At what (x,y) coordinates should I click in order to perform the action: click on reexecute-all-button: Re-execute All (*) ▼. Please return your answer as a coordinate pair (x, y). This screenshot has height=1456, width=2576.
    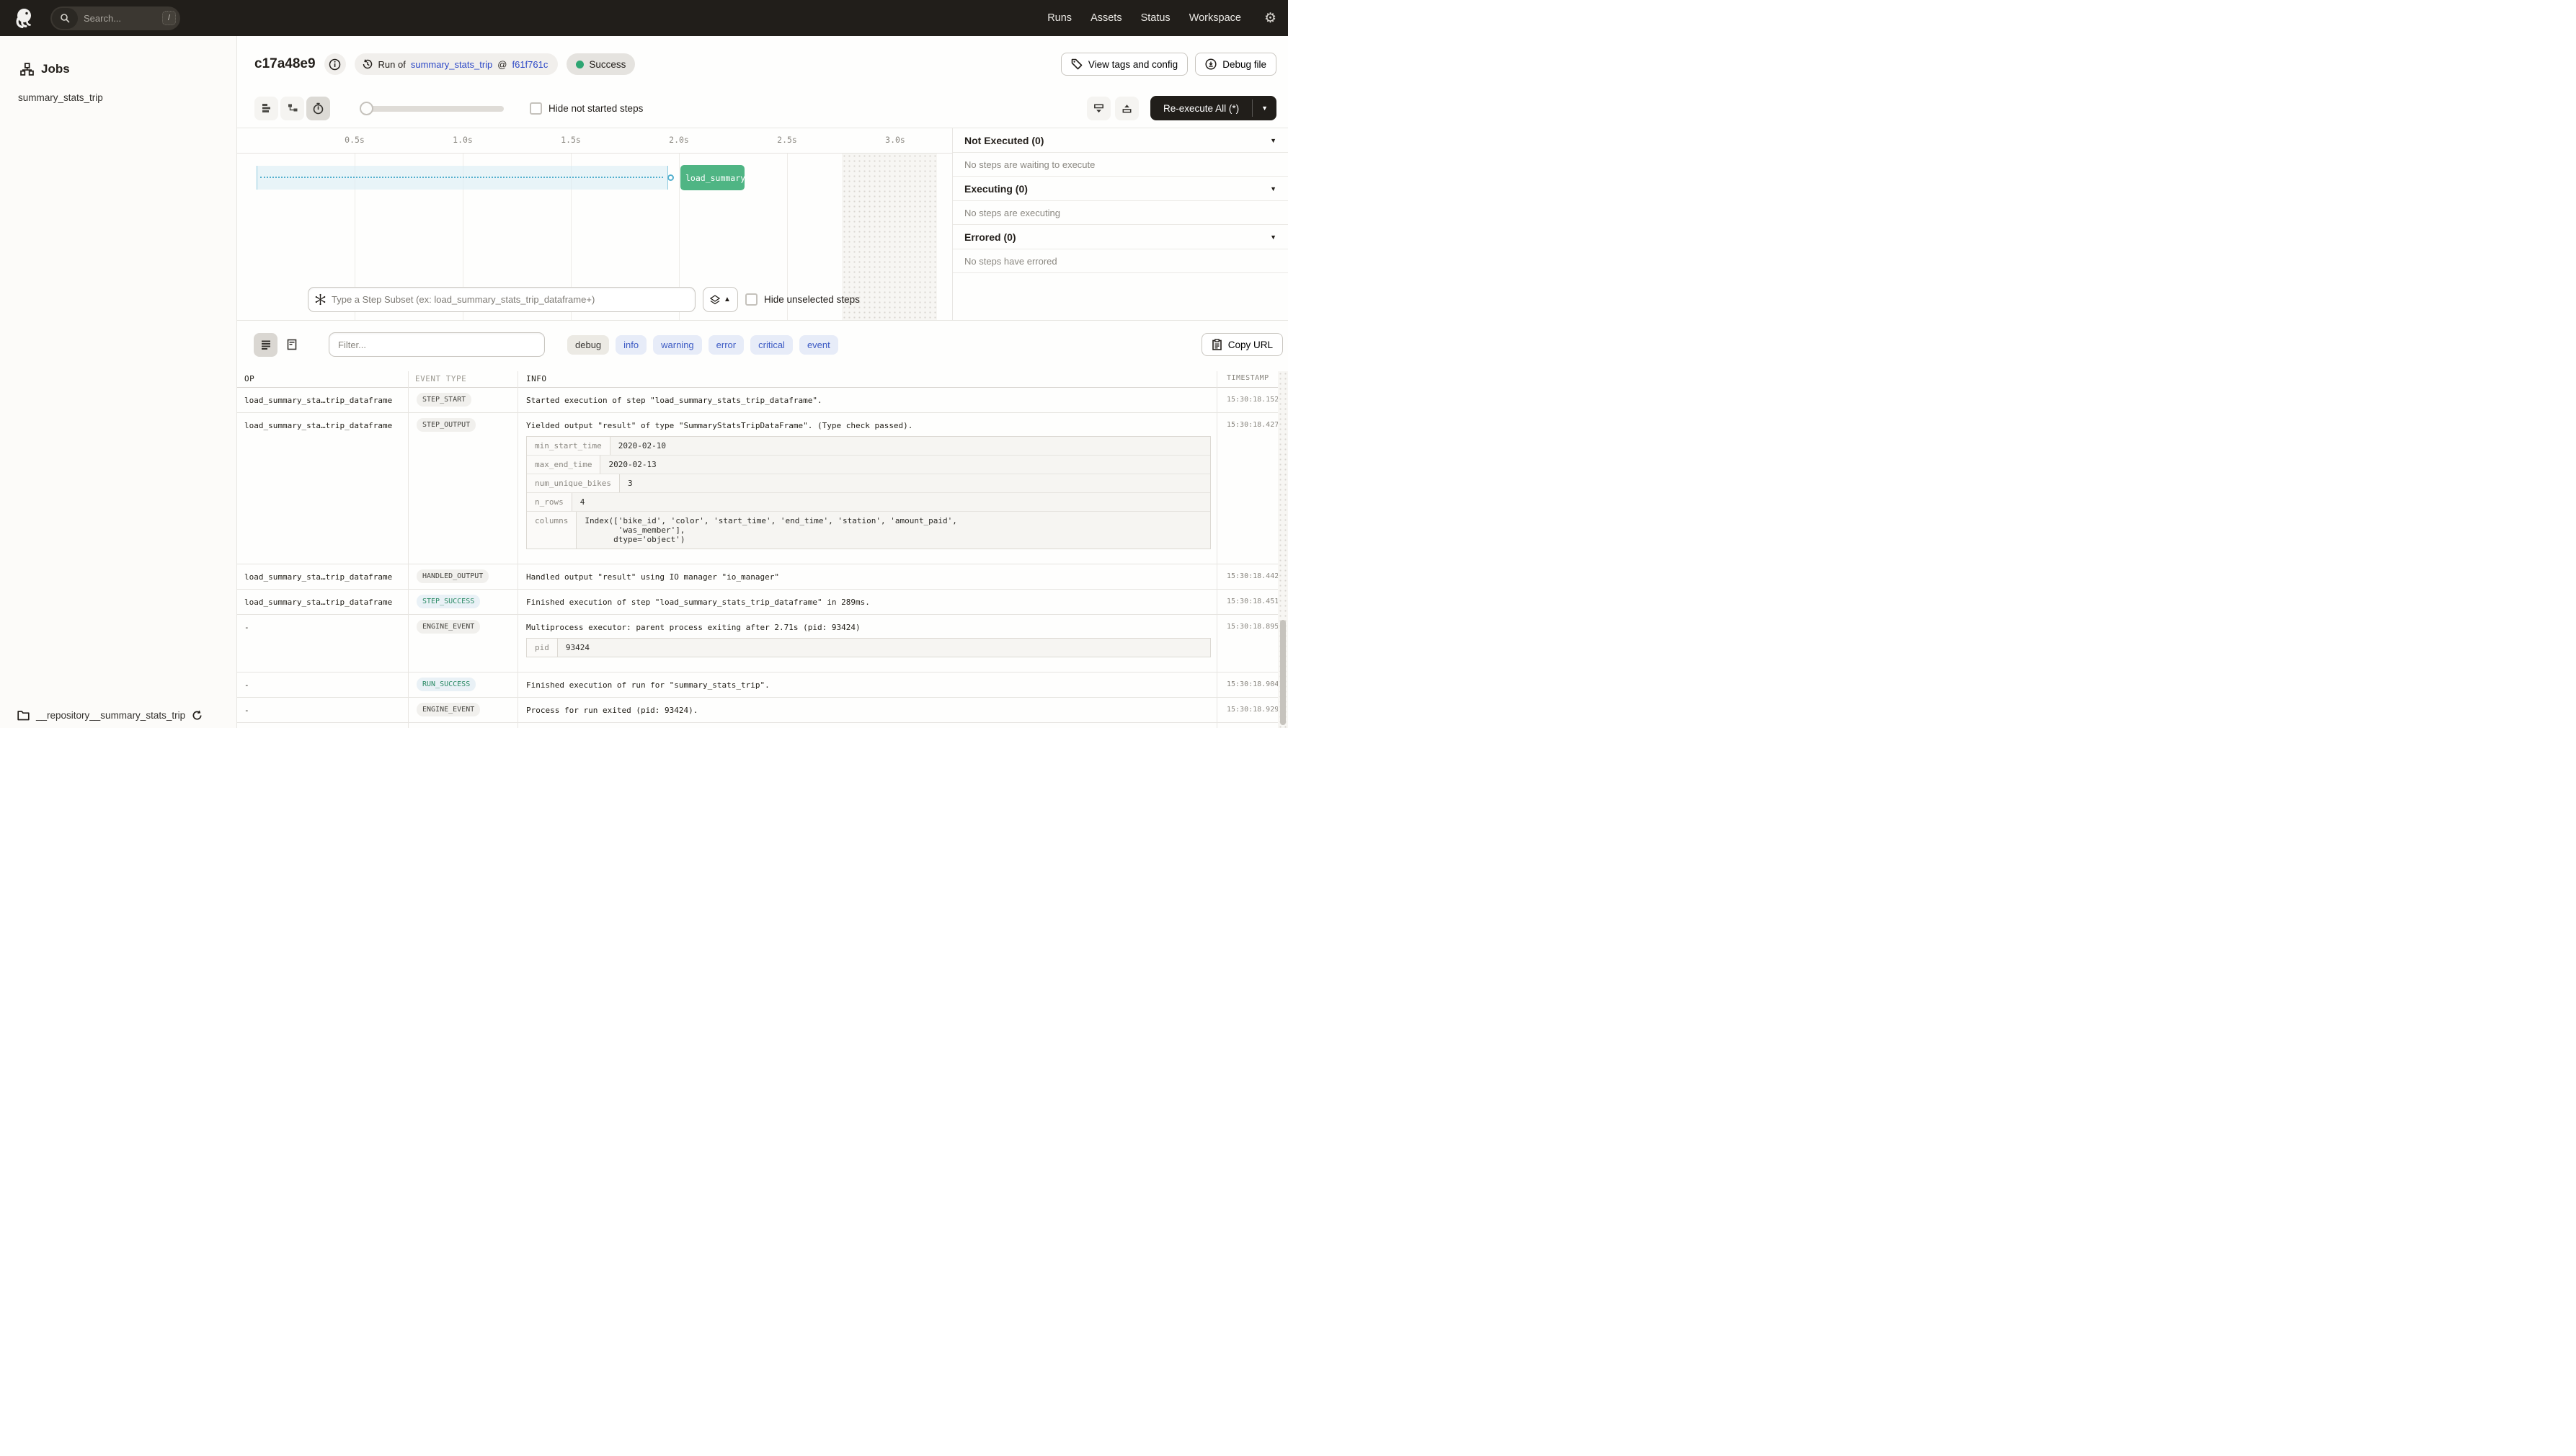
    Looking at the image, I should click on (1213, 108).